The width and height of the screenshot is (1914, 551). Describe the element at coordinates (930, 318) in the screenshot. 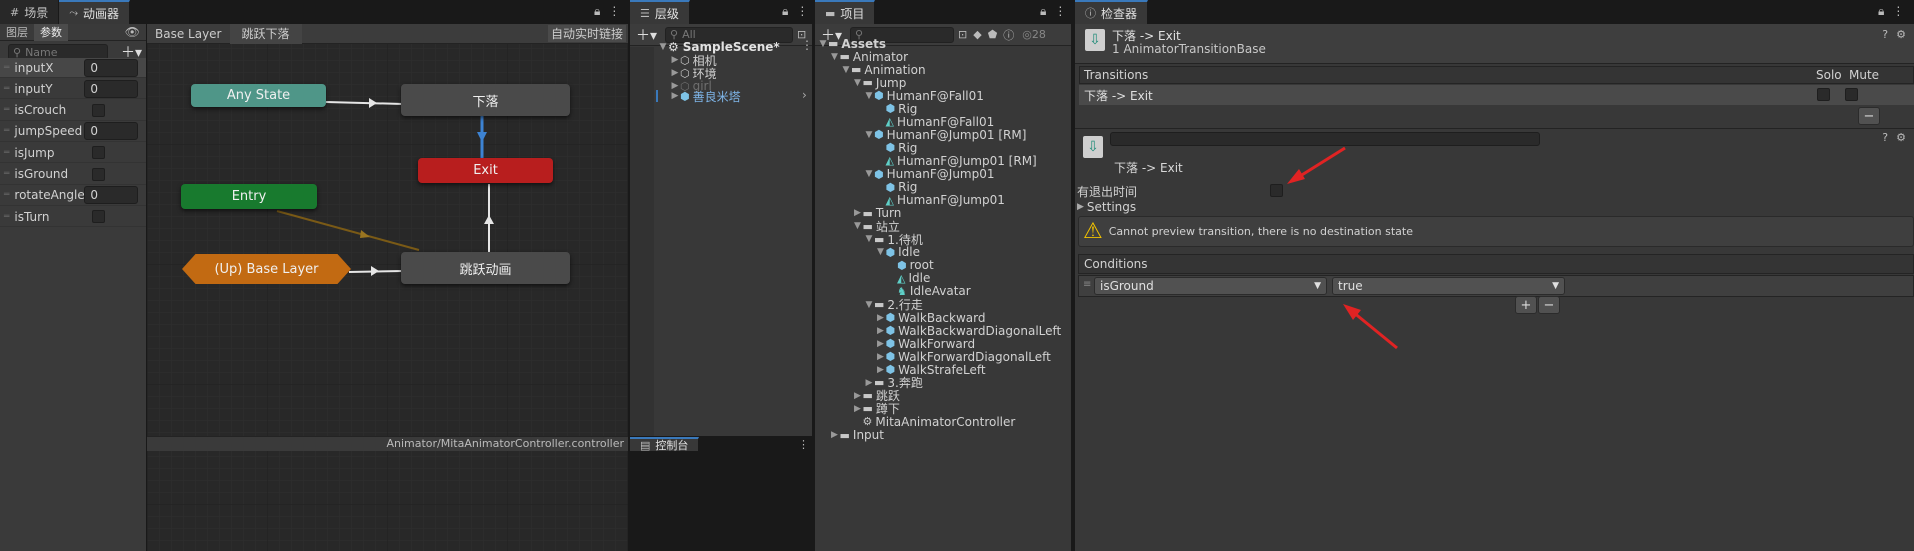

I see `project-tree-item: ▶ ⬢ WalkBackward` at that location.